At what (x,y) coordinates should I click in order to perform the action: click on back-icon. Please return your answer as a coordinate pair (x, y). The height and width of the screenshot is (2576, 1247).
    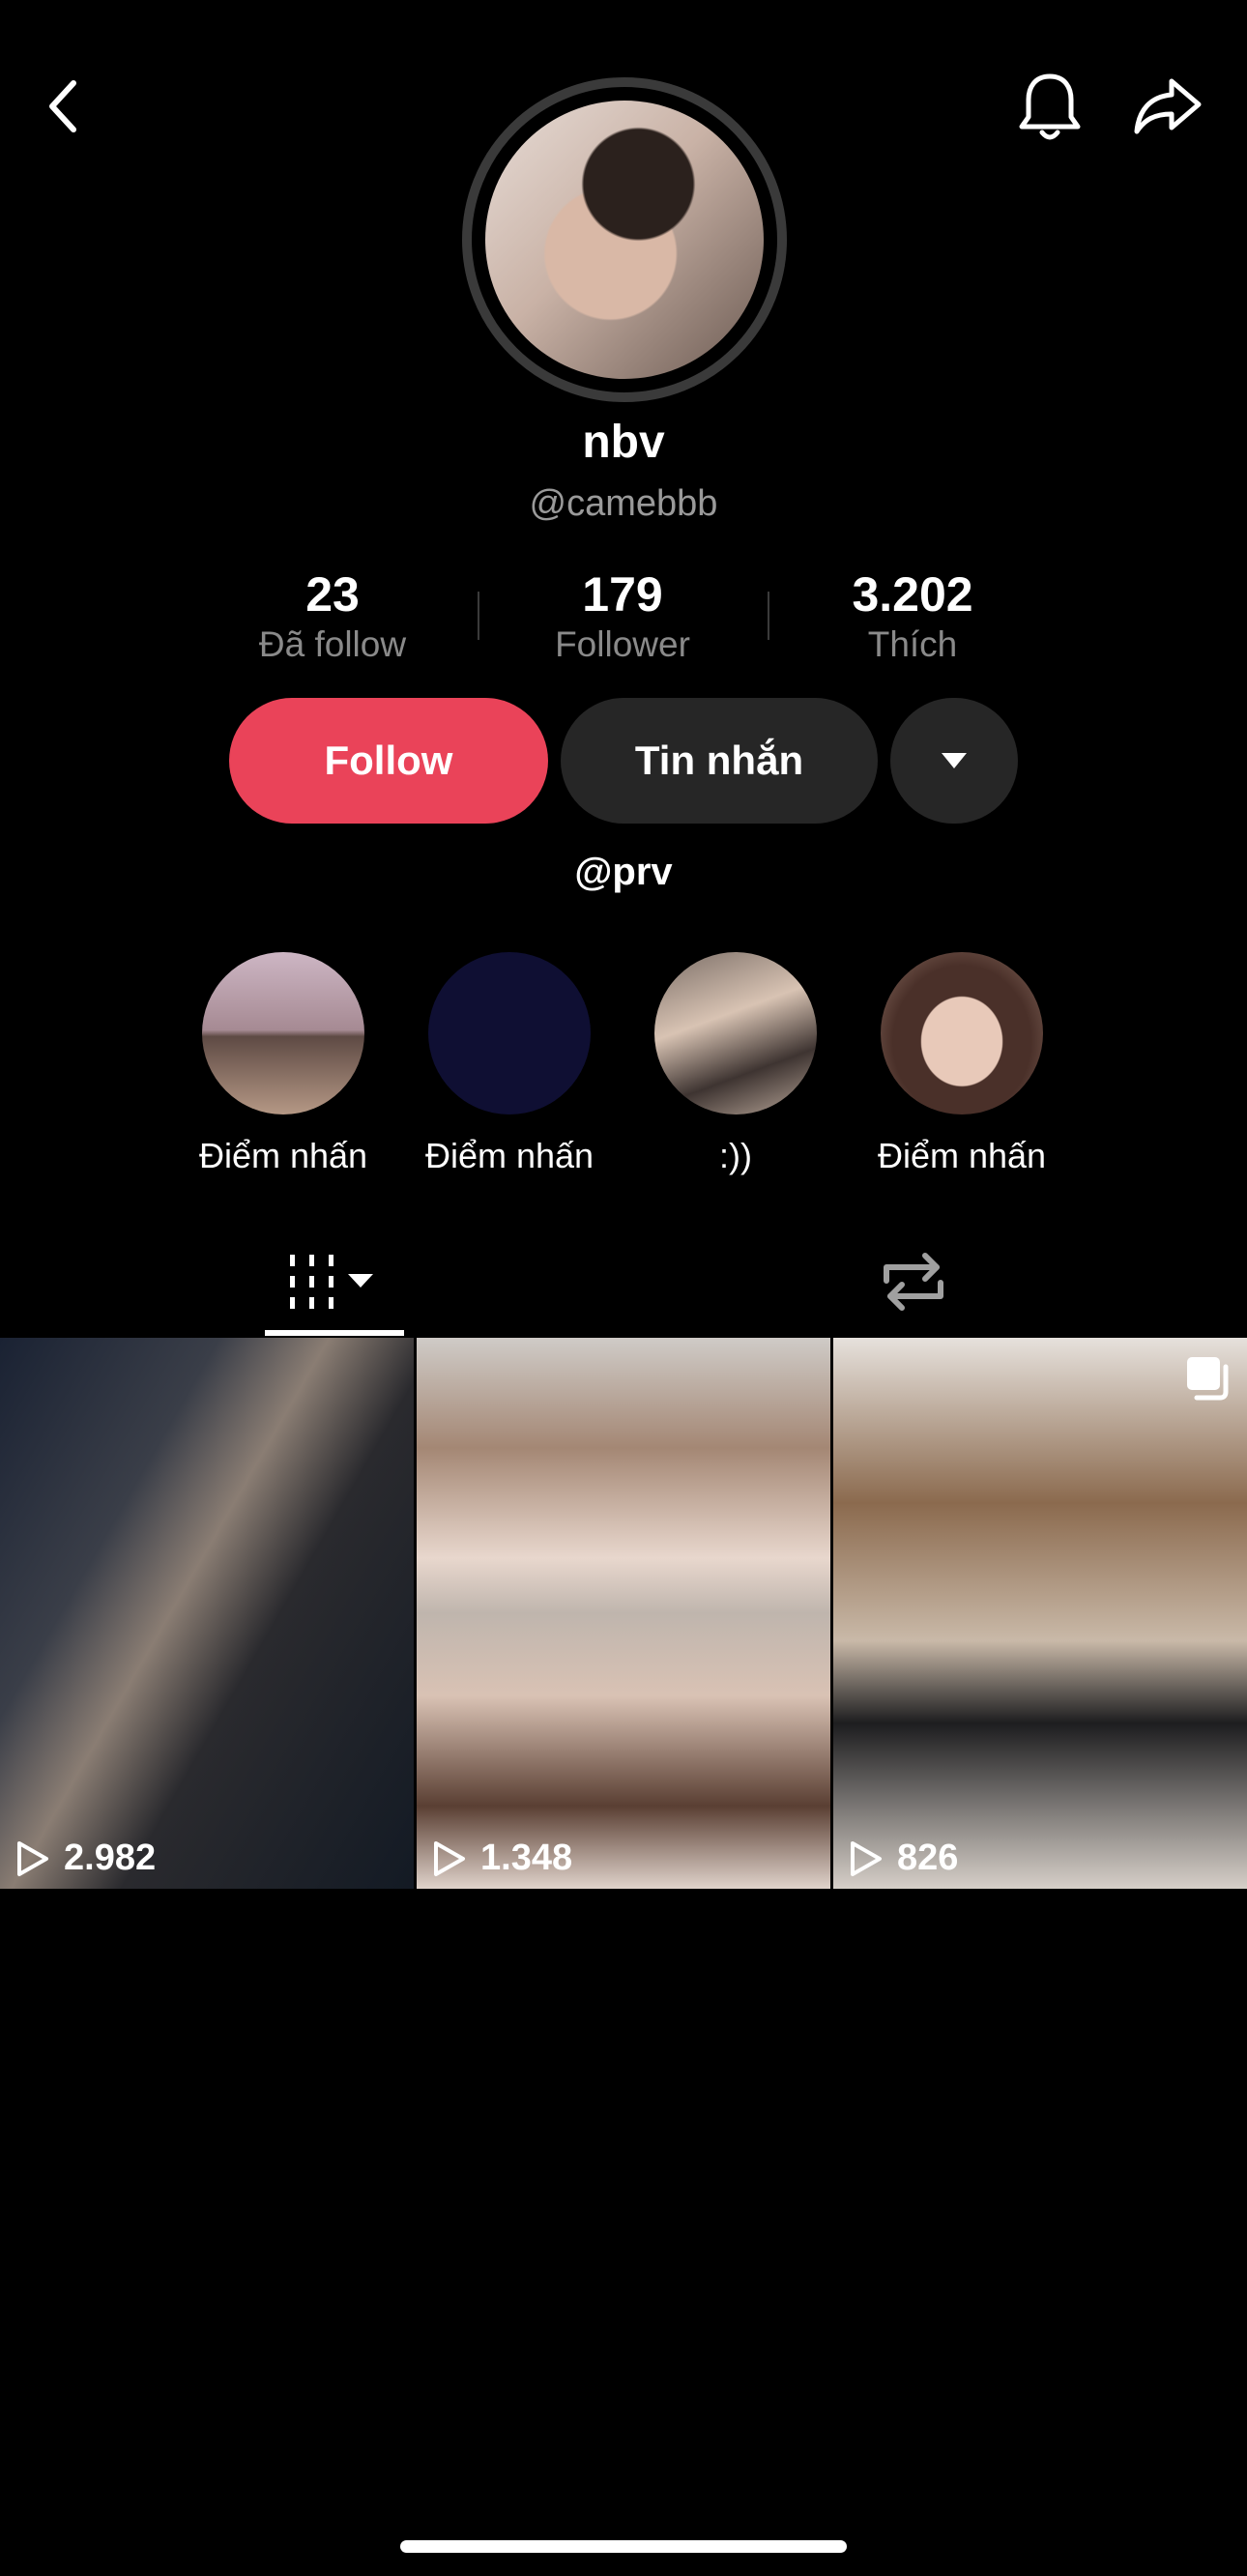
    Looking at the image, I should click on (63, 106).